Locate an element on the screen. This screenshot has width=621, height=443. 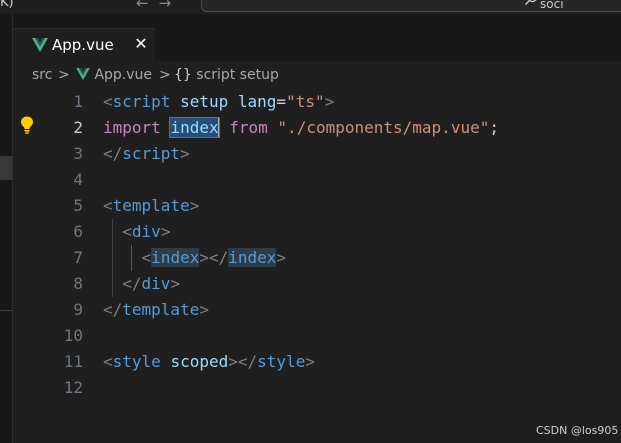
activity-bar is located at coordinates (6, 228).